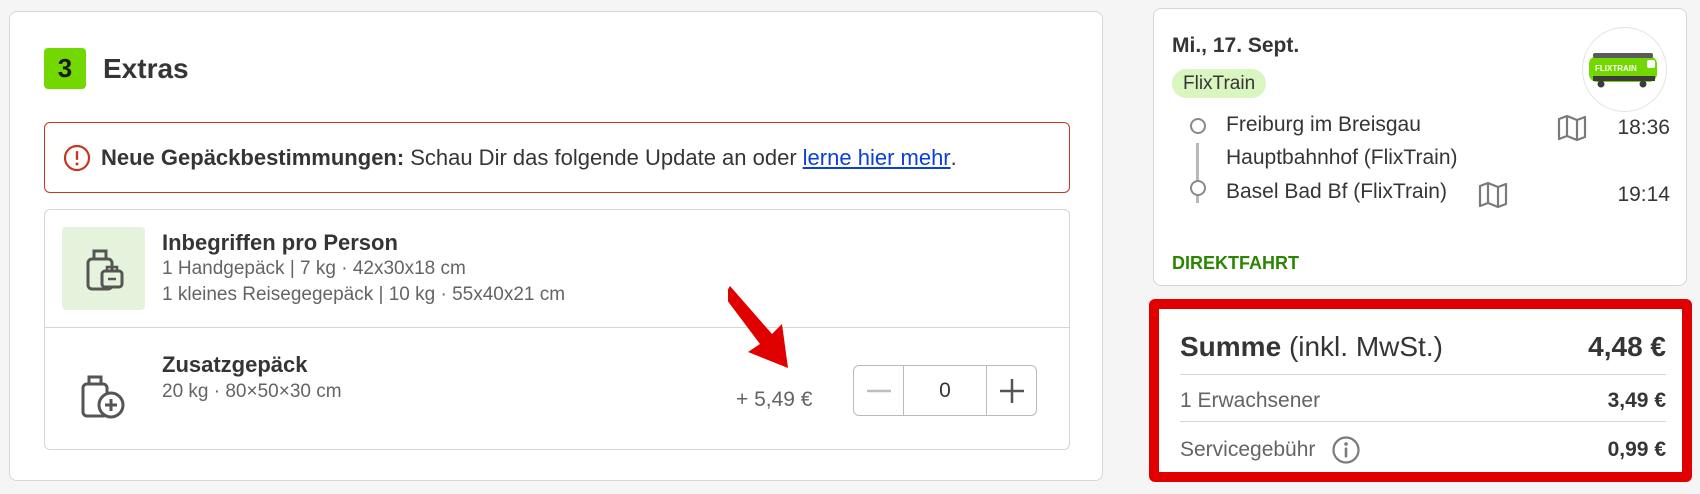 The width and height of the screenshot is (1700, 494). I want to click on arrival-dot, so click(1198, 188).